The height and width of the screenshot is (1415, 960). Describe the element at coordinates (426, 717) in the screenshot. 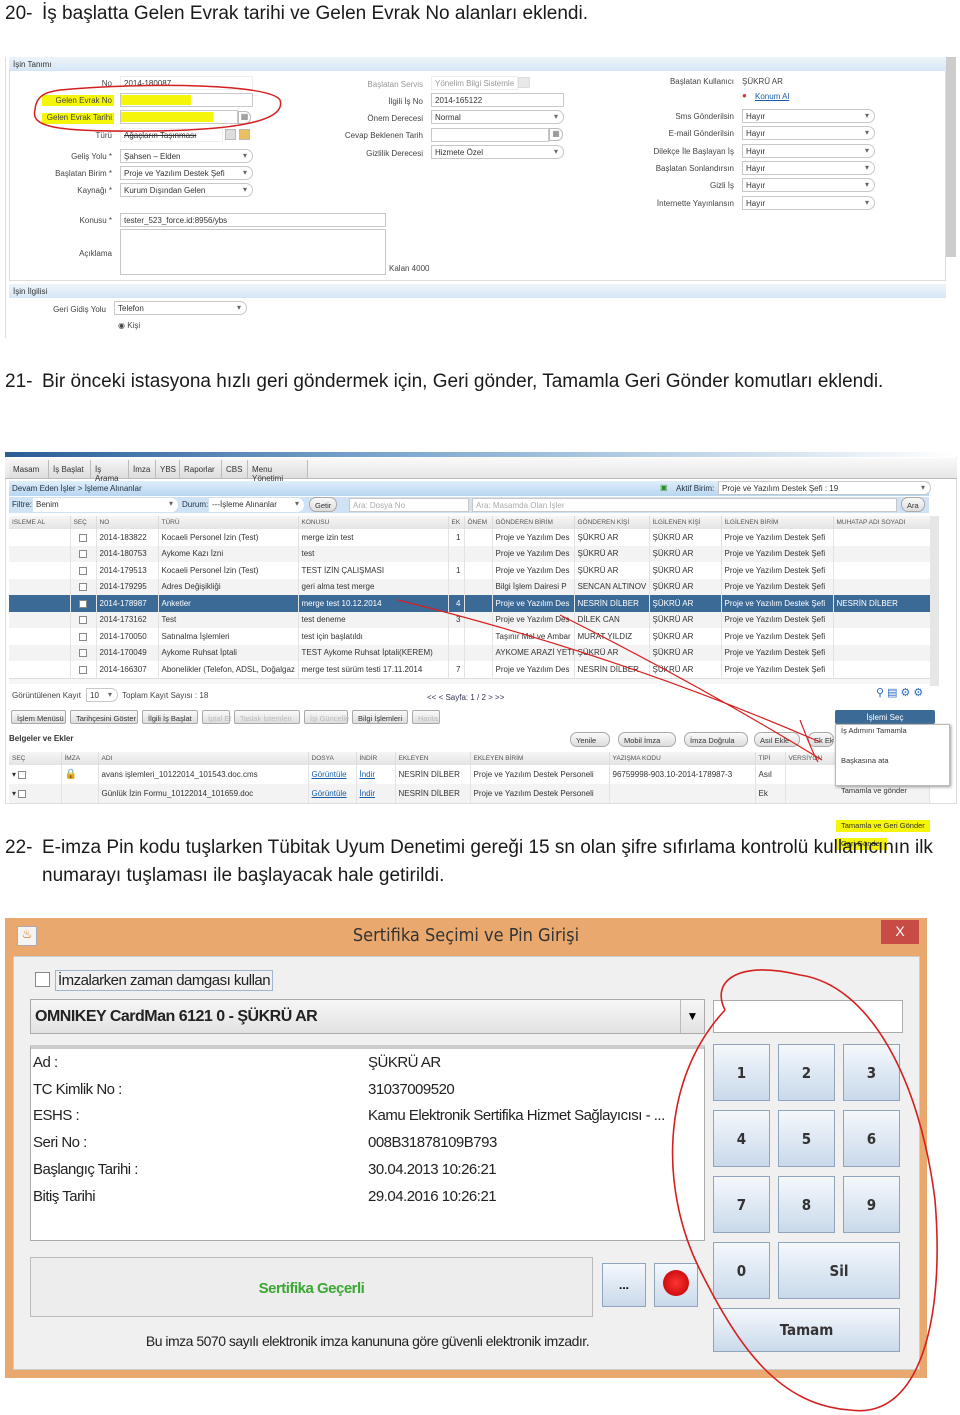

I see `action-button: Harita` at that location.